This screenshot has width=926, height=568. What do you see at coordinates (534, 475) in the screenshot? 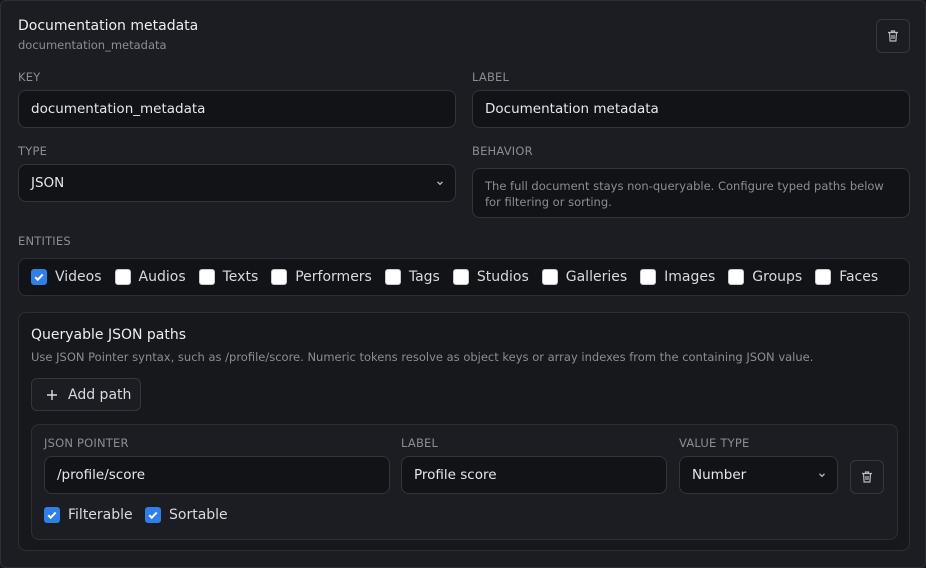
I see `path-label-input: Profile score` at bounding box center [534, 475].